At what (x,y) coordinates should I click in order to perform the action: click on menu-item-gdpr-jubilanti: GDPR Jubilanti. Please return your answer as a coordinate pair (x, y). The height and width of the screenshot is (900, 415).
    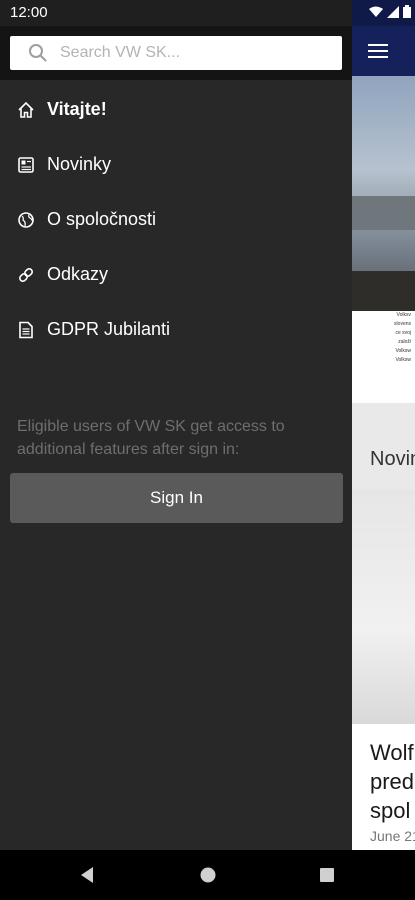
    Looking at the image, I should click on (176, 329).